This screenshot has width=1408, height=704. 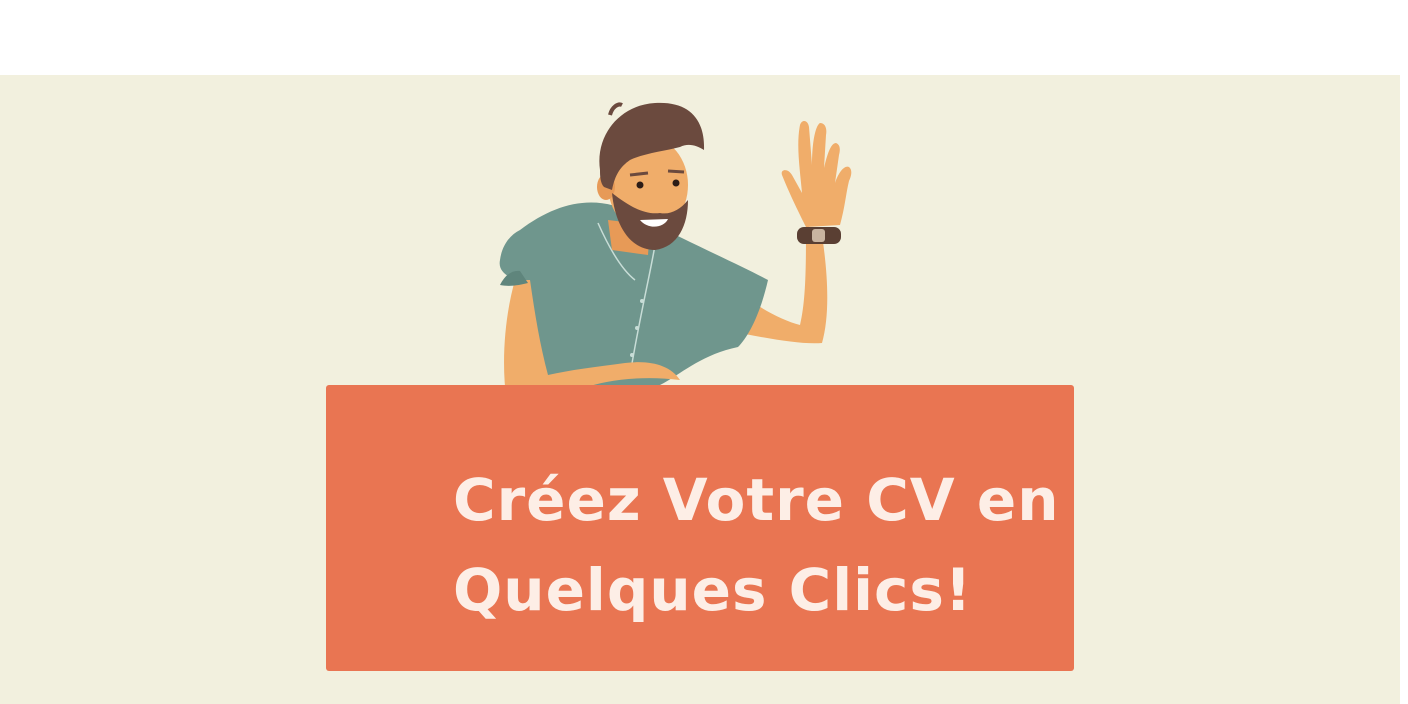 What do you see at coordinates (713, 590) in the screenshot?
I see `headline-line-2: Quelques Clics!` at bounding box center [713, 590].